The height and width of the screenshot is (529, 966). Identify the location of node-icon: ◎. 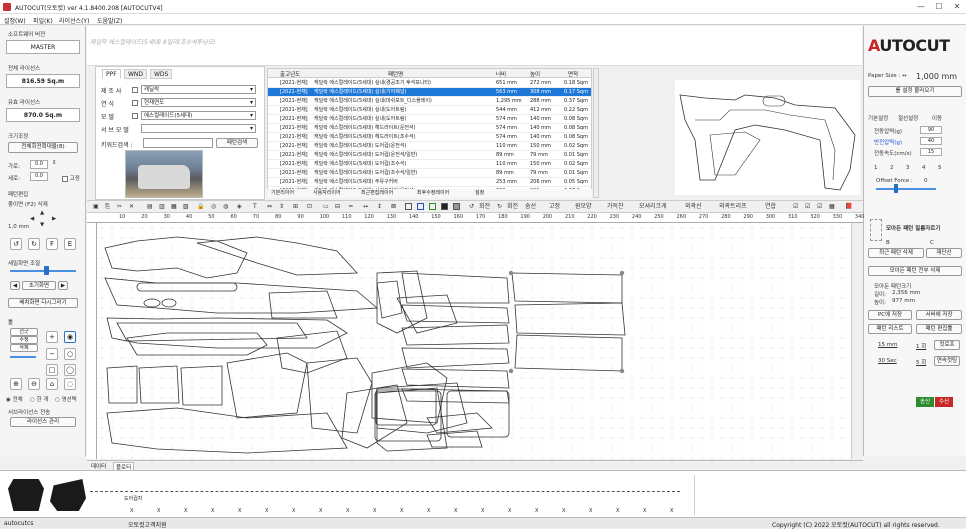
(213, 207).